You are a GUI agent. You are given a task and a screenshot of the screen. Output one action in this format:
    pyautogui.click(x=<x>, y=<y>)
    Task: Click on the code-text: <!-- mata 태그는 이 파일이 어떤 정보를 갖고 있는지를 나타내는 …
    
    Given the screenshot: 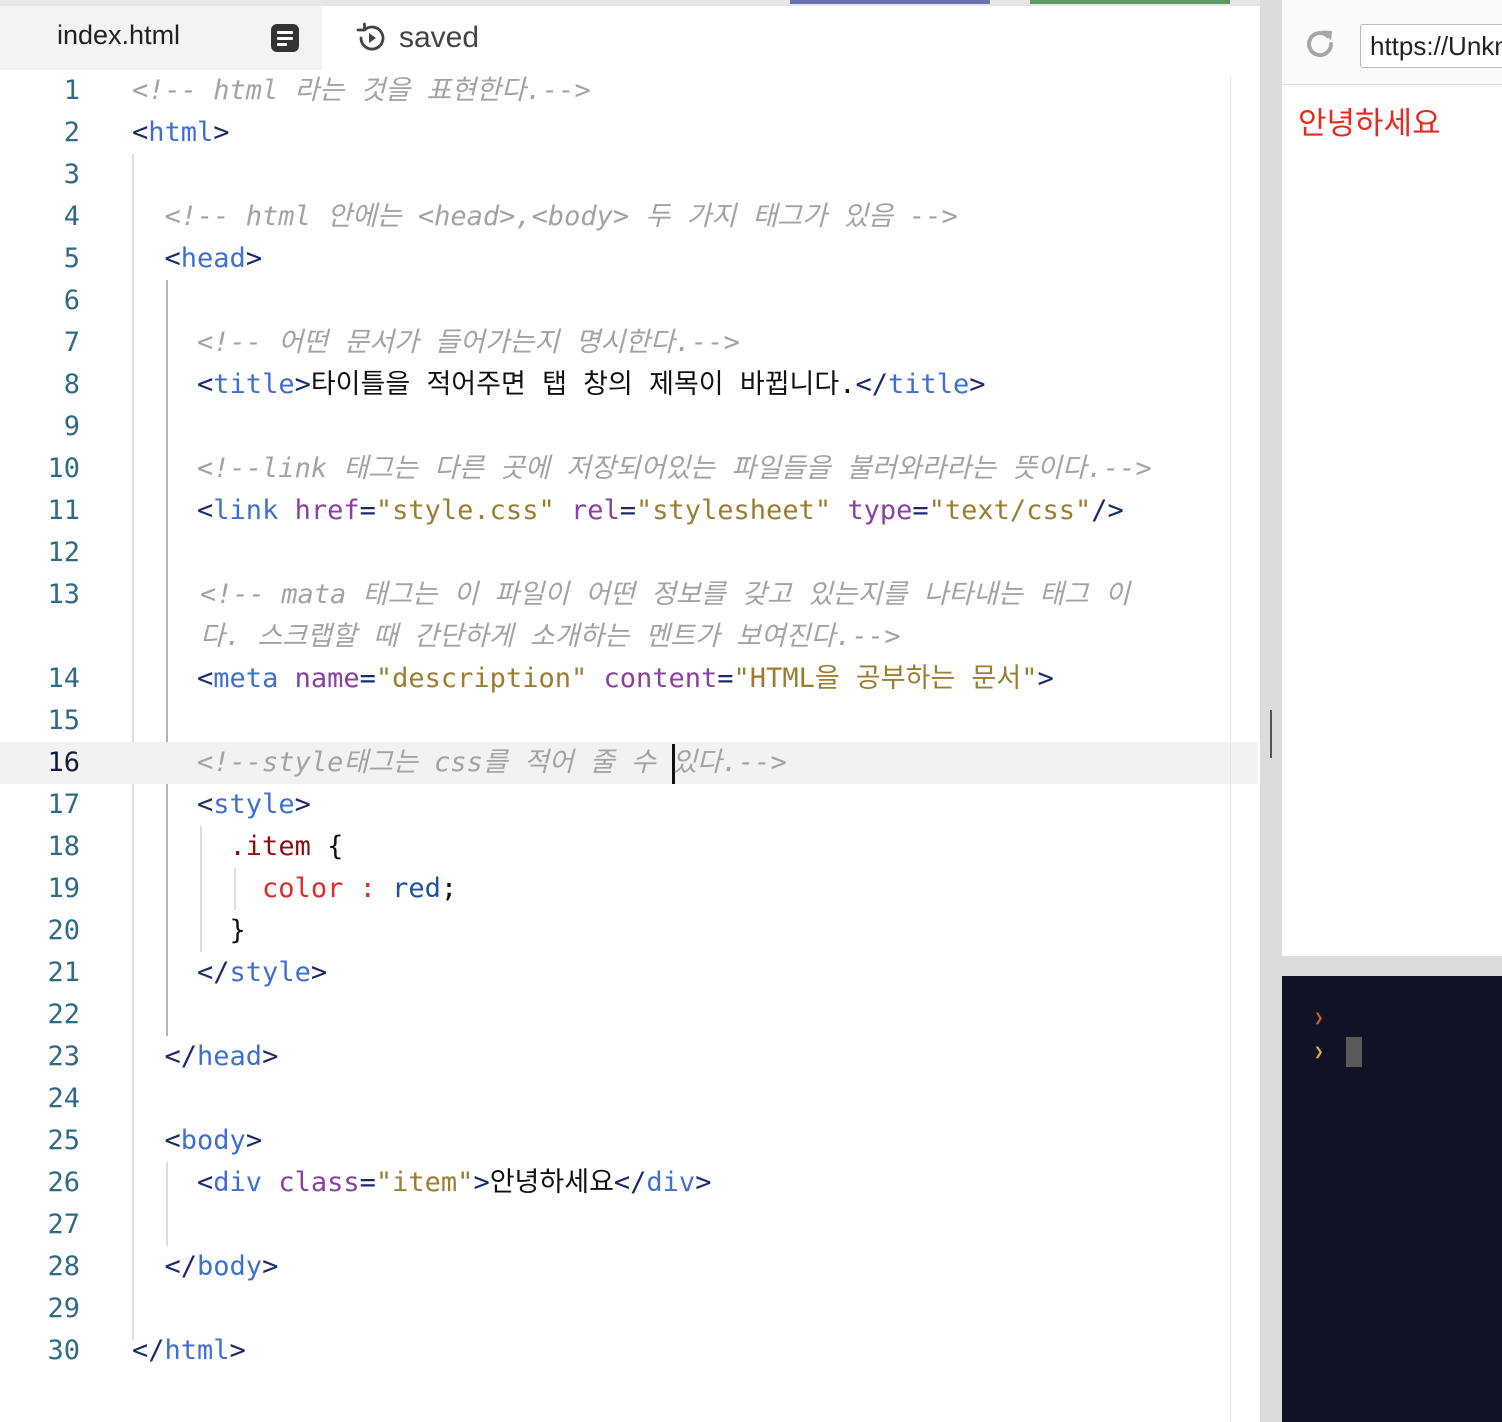 What is the action you would take?
    pyautogui.click(x=684, y=616)
    